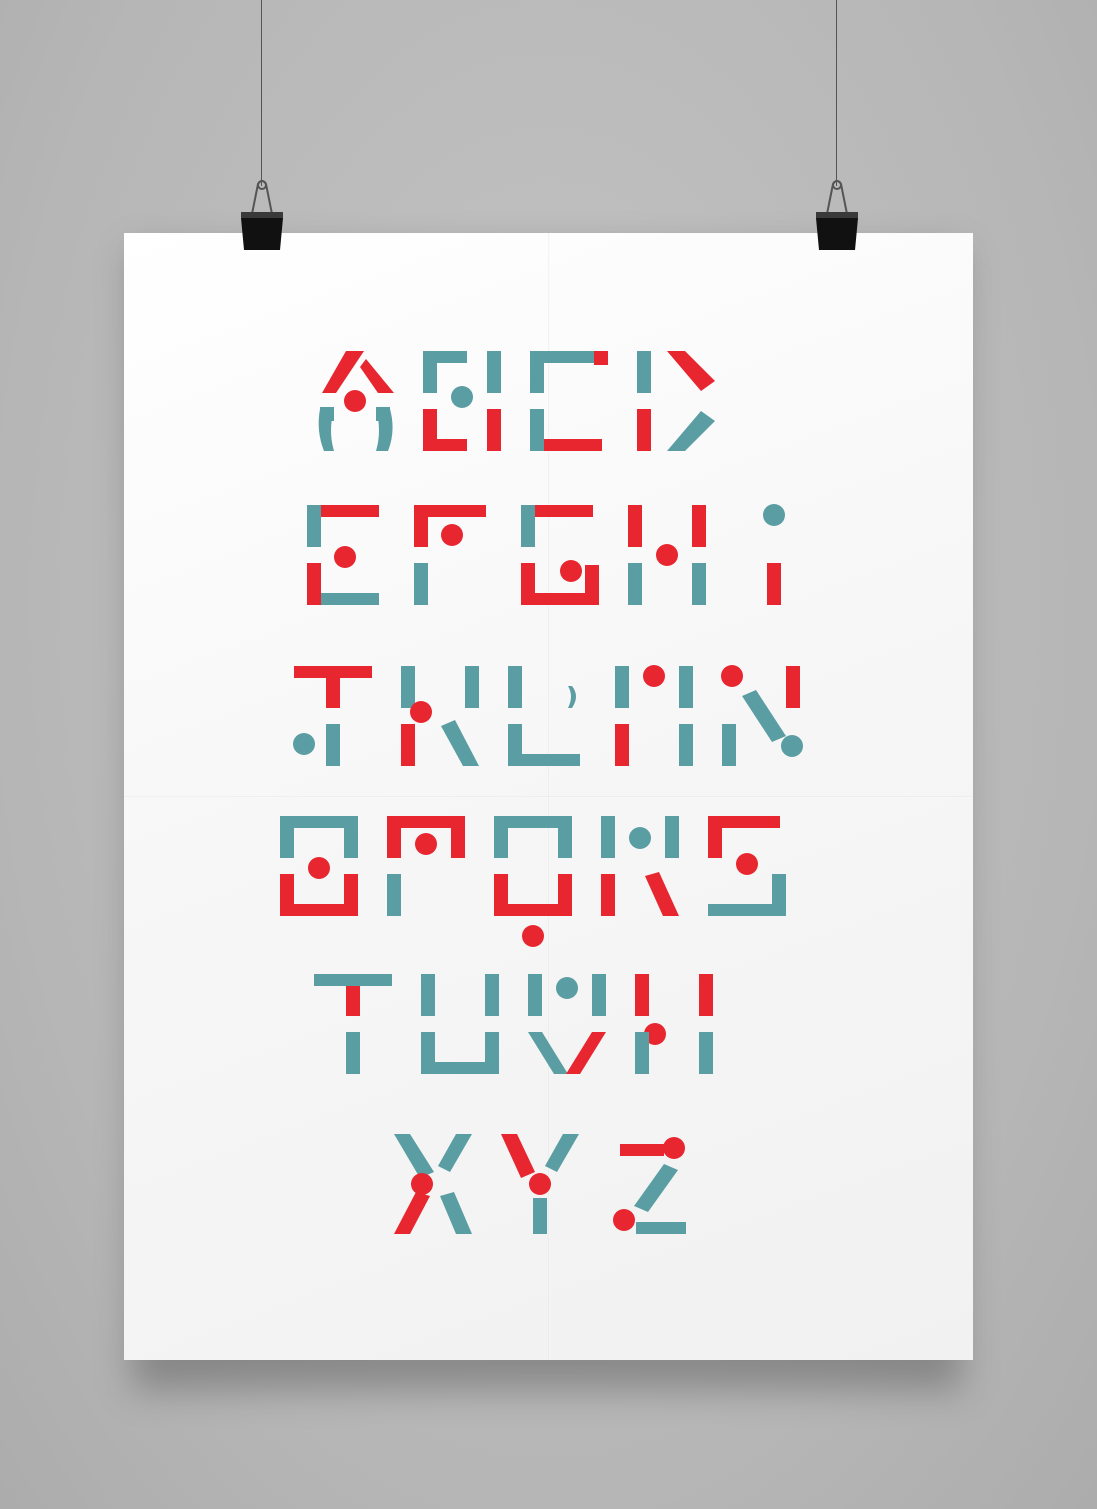 This screenshot has height=1509, width=1097. What do you see at coordinates (540, 1184) in the screenshot?
I see `glyph-y` at bounding box center [540, 1184].